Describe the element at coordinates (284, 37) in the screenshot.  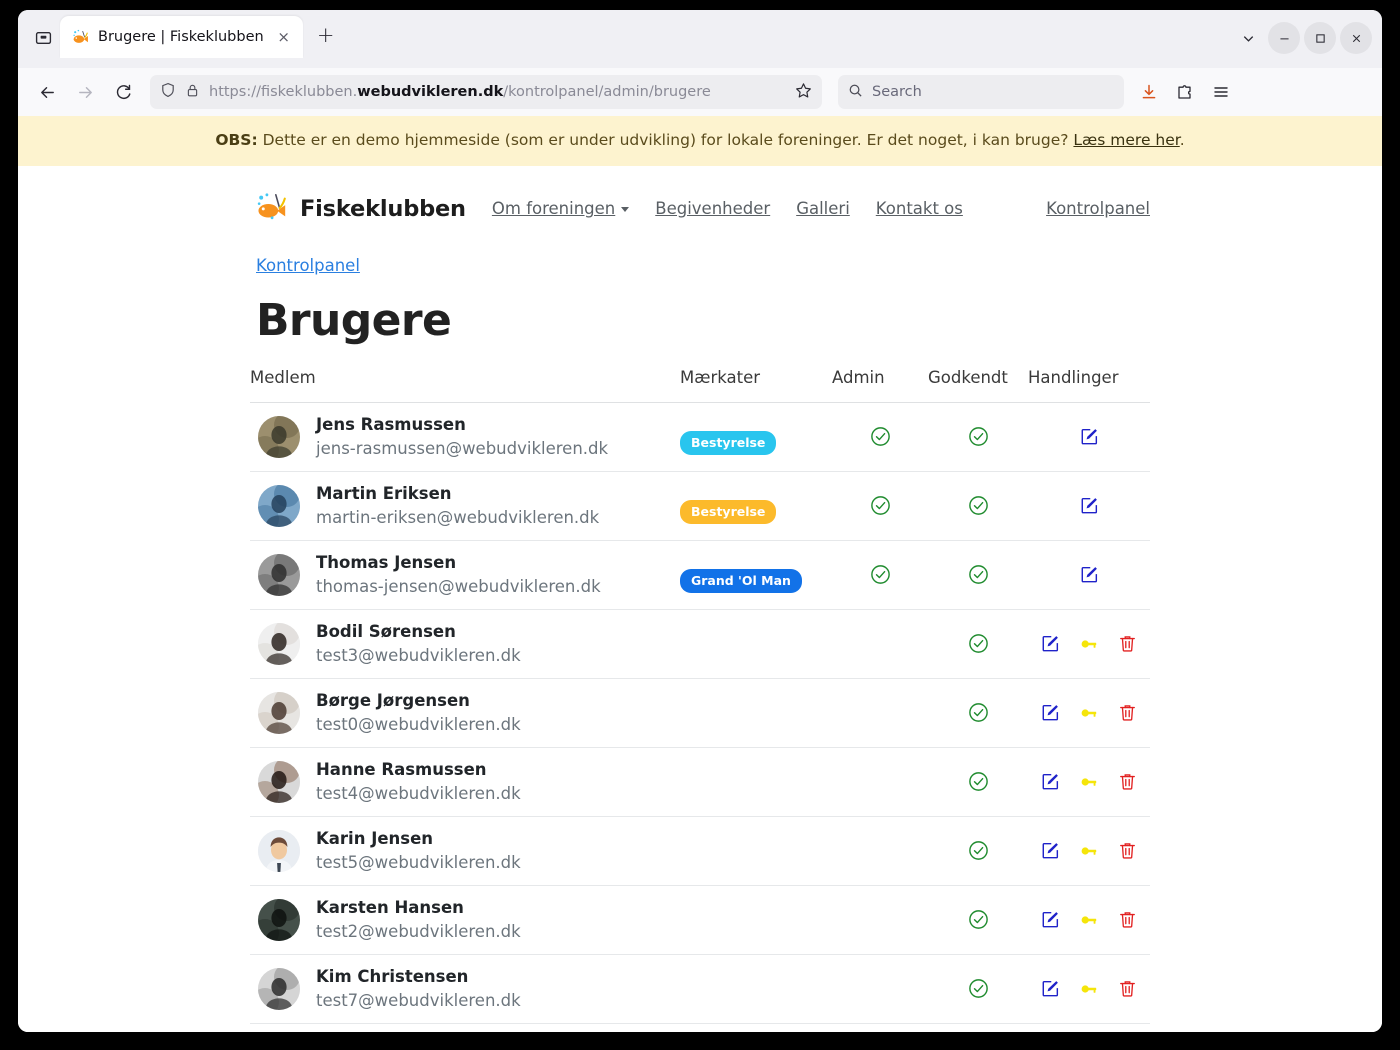
I see `close-tab-icon: ×` at that location.